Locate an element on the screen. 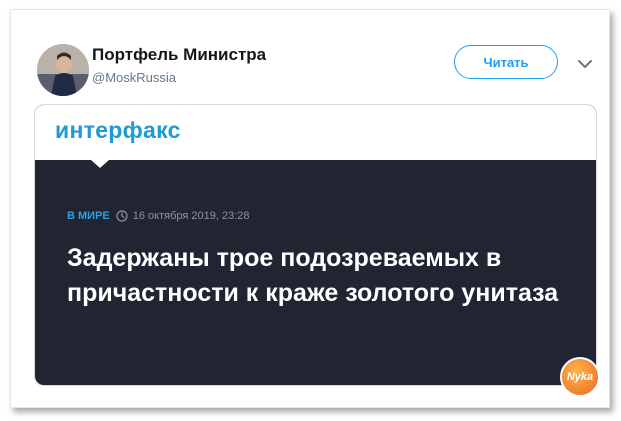 This screenshot has height=421, width=621. author-handle: @MoskRussia is located at coordinates (134, 77).